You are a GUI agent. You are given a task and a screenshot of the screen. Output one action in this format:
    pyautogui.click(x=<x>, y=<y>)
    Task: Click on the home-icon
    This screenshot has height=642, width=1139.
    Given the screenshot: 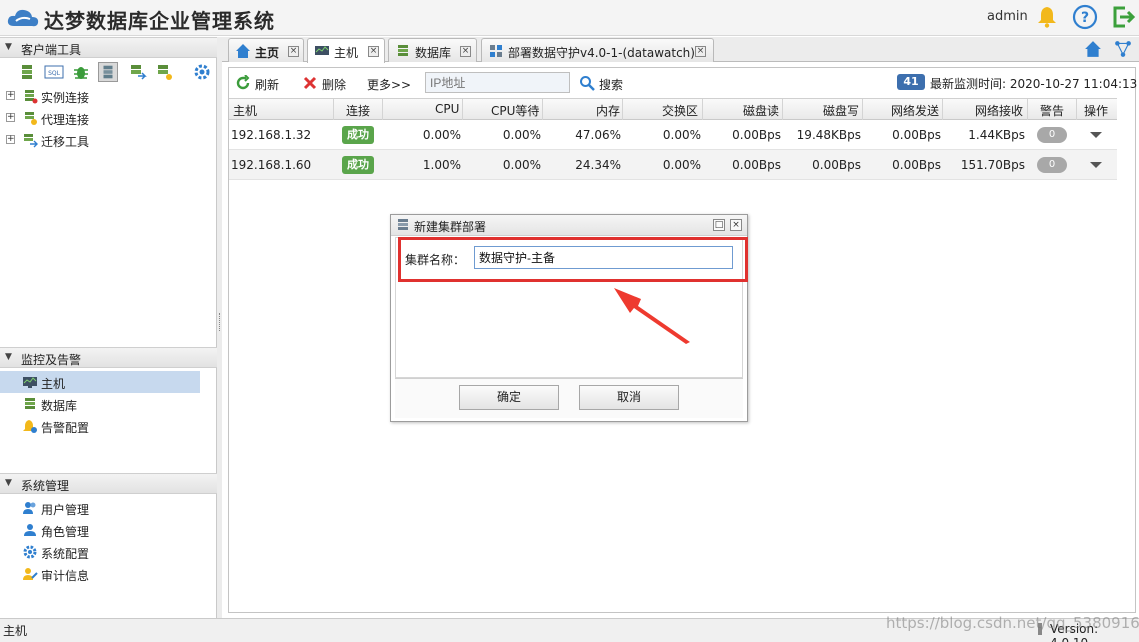 What is the action you would take?
    pyautogui.click(x=243, y=51)
    